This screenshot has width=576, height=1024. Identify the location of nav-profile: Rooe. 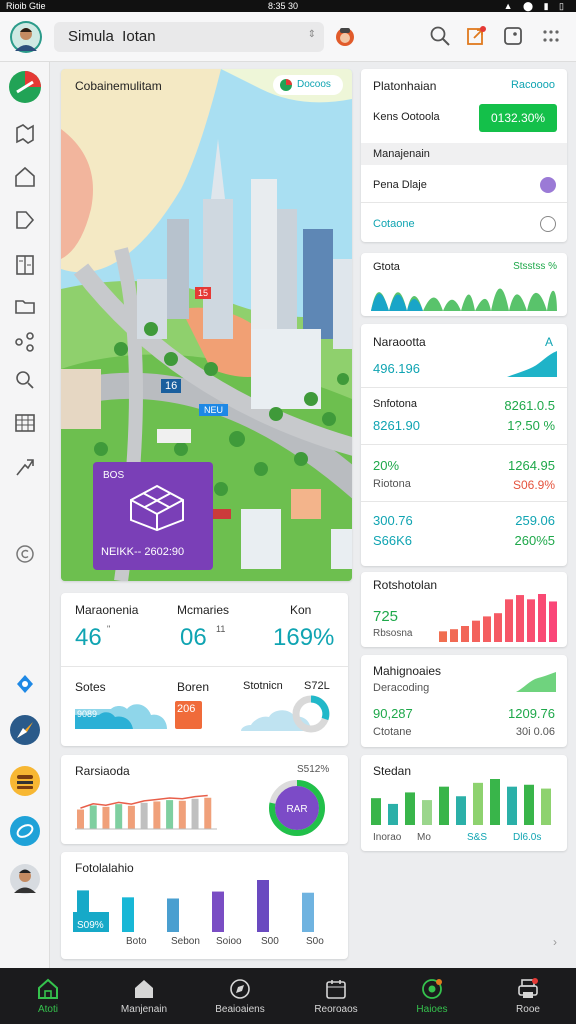
(528, 996).